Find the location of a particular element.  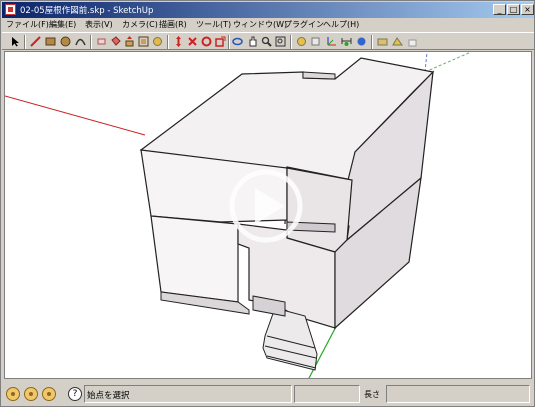

select-icon is located at coordinates (15, 41).